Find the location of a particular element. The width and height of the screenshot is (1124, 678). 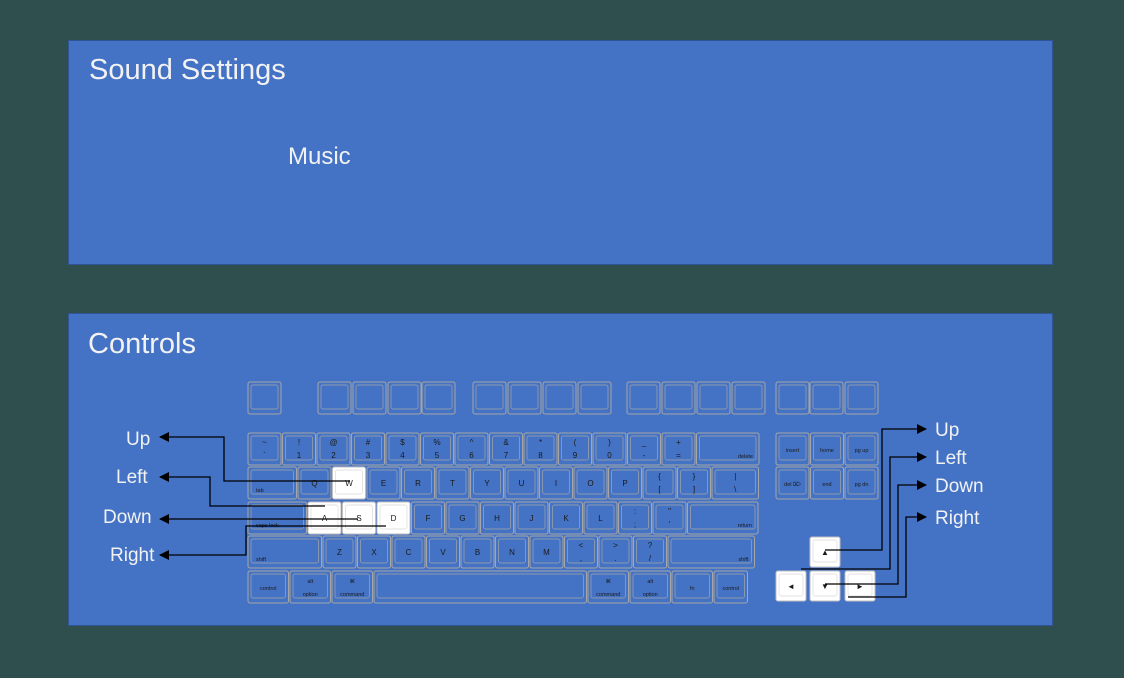

key-p: P is located at coordinates (625, 483).